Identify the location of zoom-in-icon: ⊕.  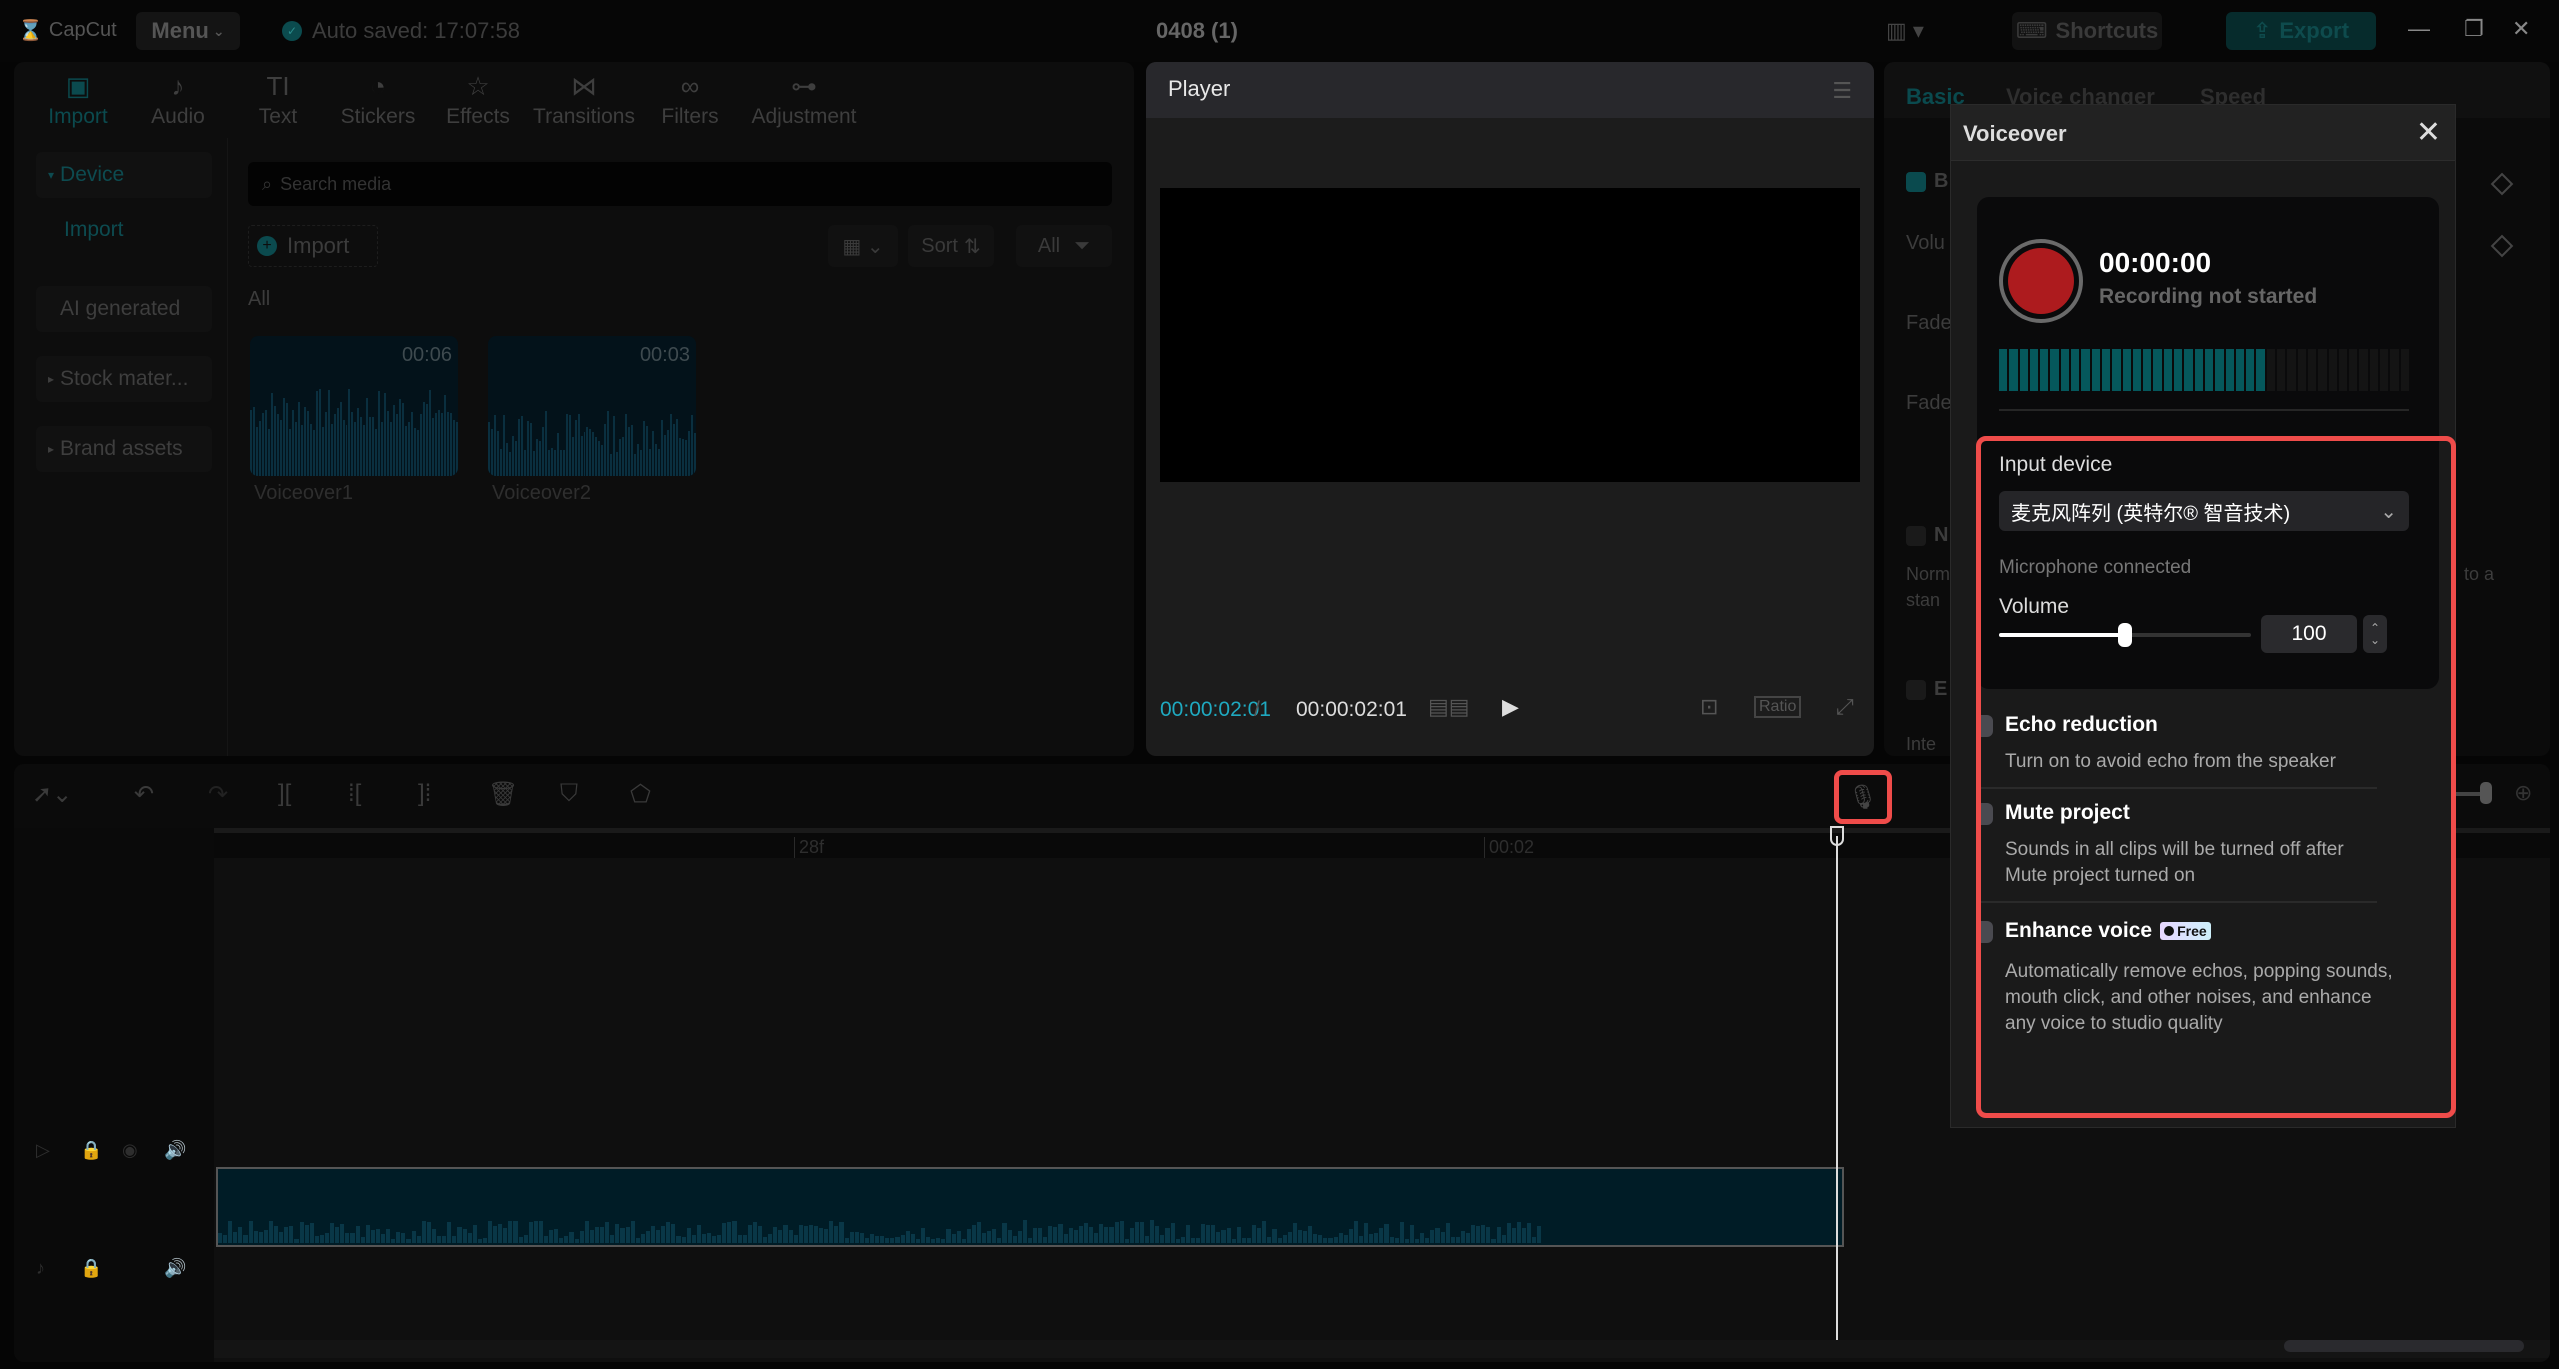
(2523, 793).